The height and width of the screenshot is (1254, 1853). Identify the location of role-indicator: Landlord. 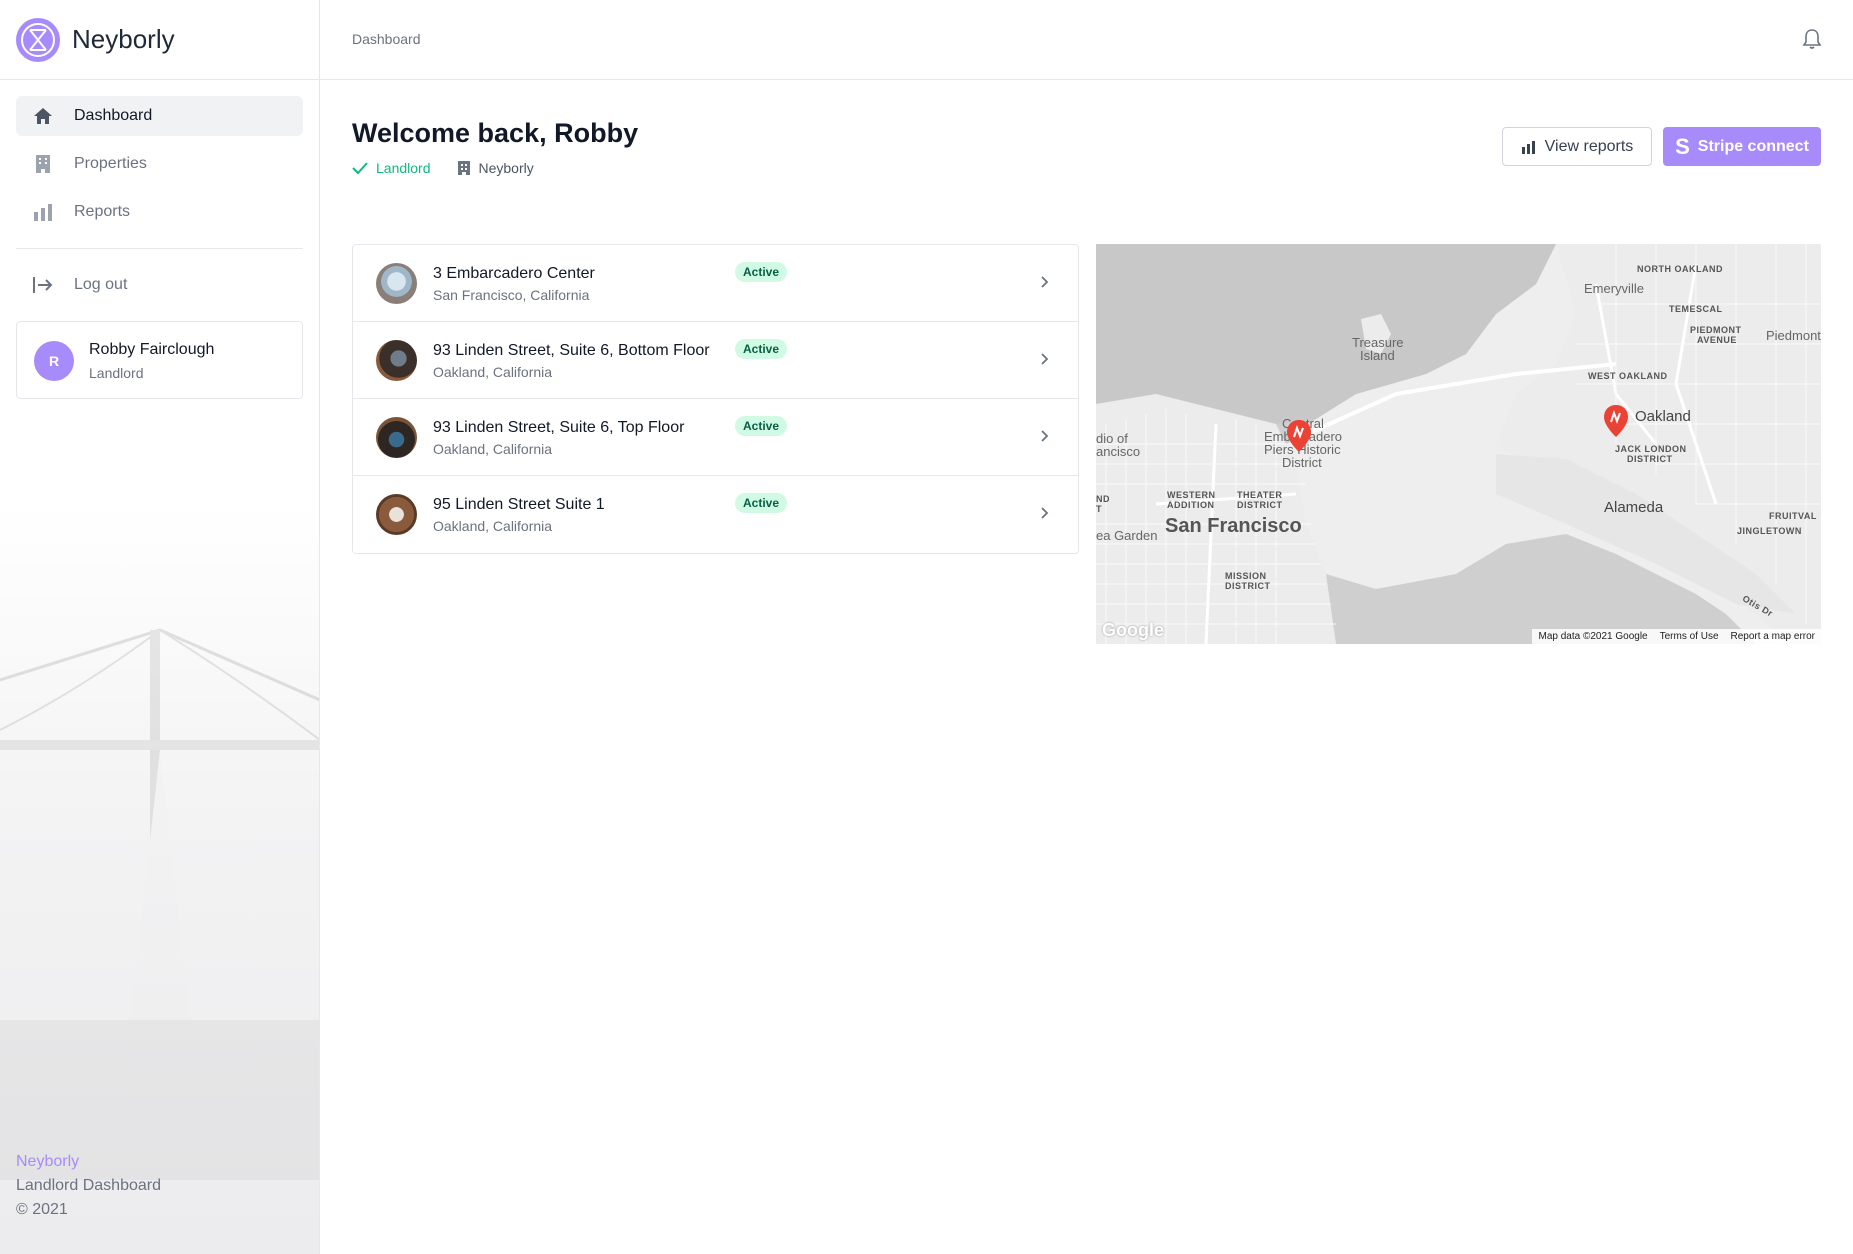
(391, 168).